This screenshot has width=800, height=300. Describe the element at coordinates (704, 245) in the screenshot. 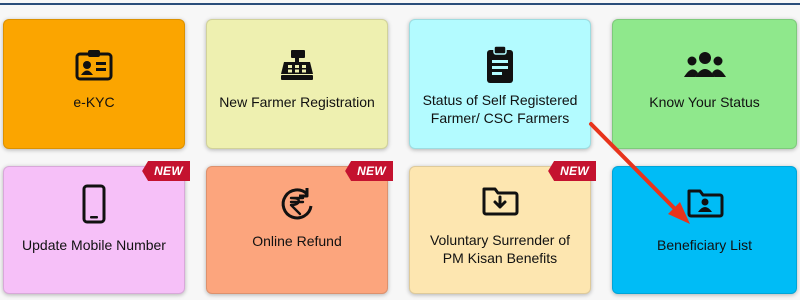

I see `tile-label: Beneficiary List` at that location.